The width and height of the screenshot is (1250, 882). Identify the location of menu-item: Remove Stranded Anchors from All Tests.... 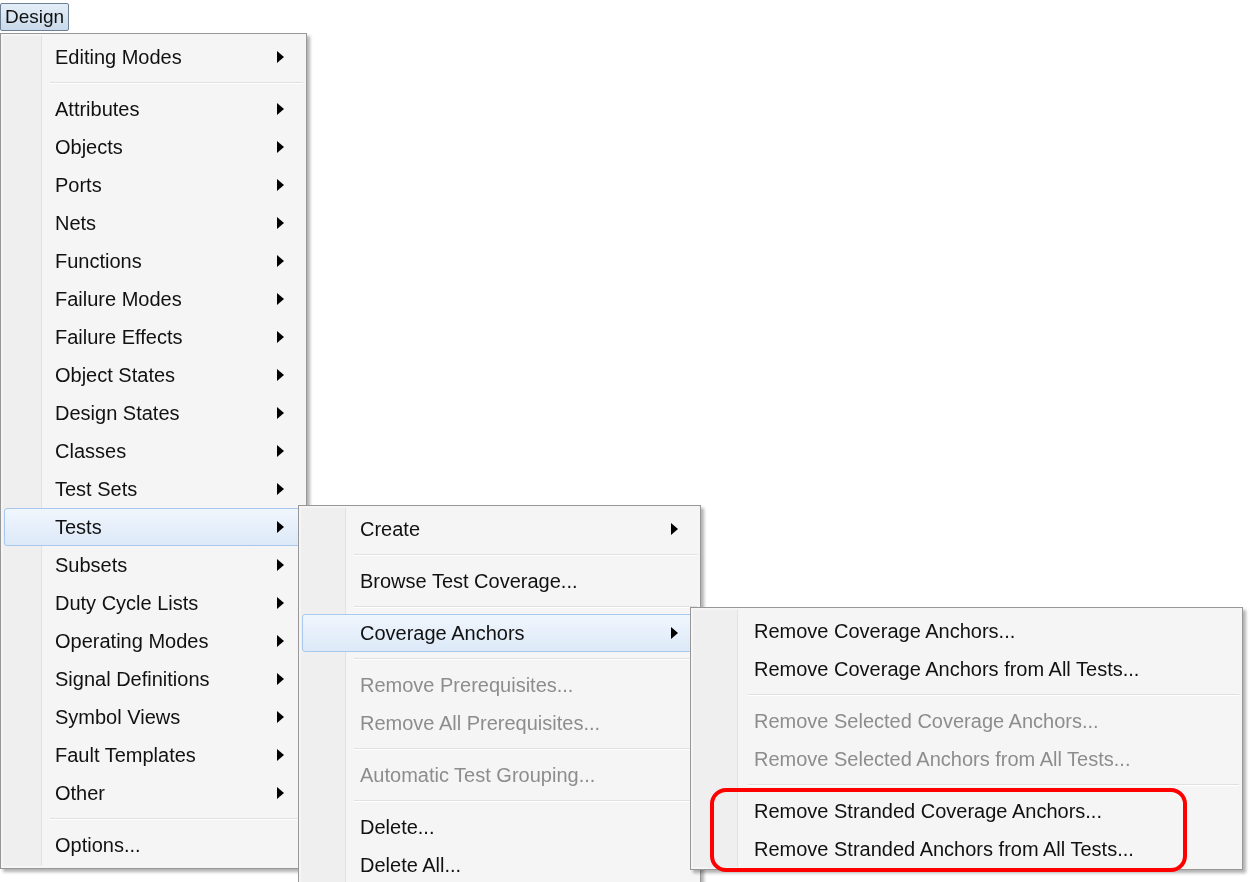
(948, 849).